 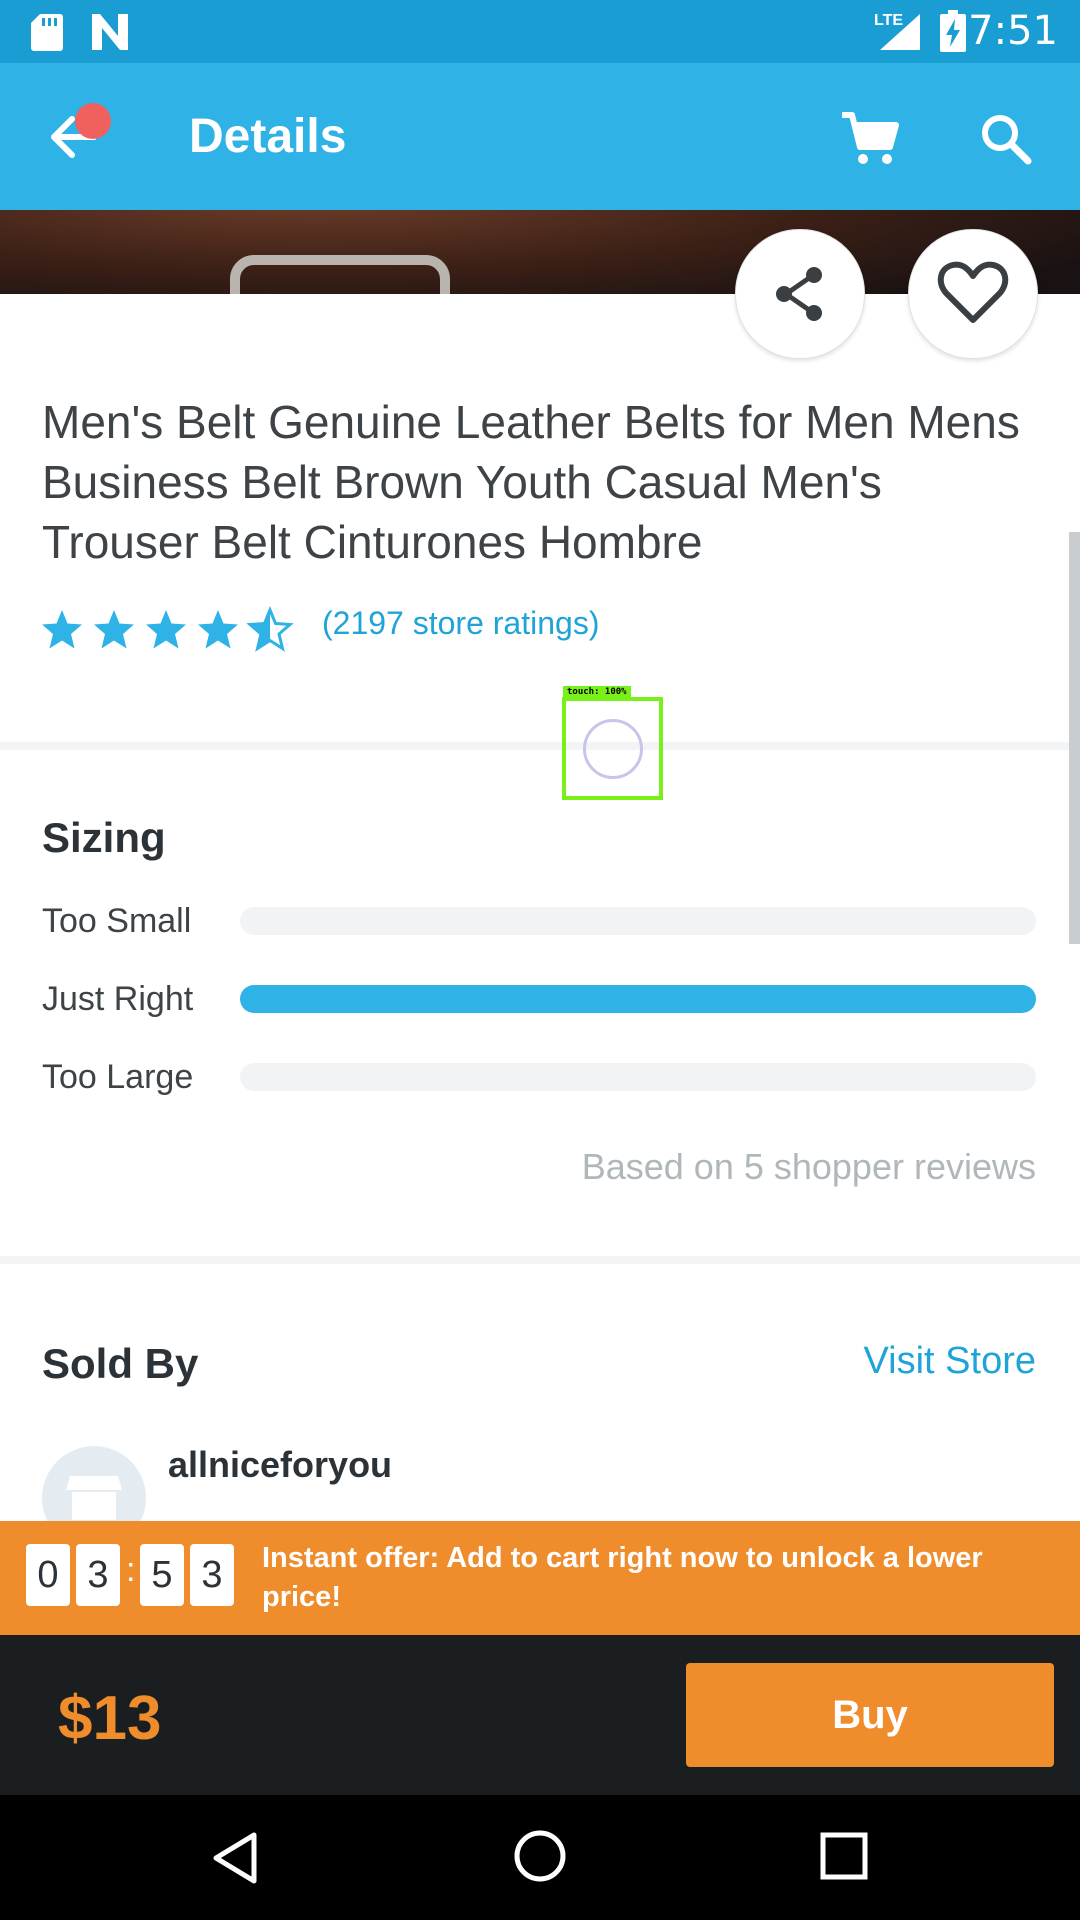 What do you see at coordinates (280, 1465) in the screenshot?
I see `store-name: allniceforyou` at bounding box center [280, 1465].